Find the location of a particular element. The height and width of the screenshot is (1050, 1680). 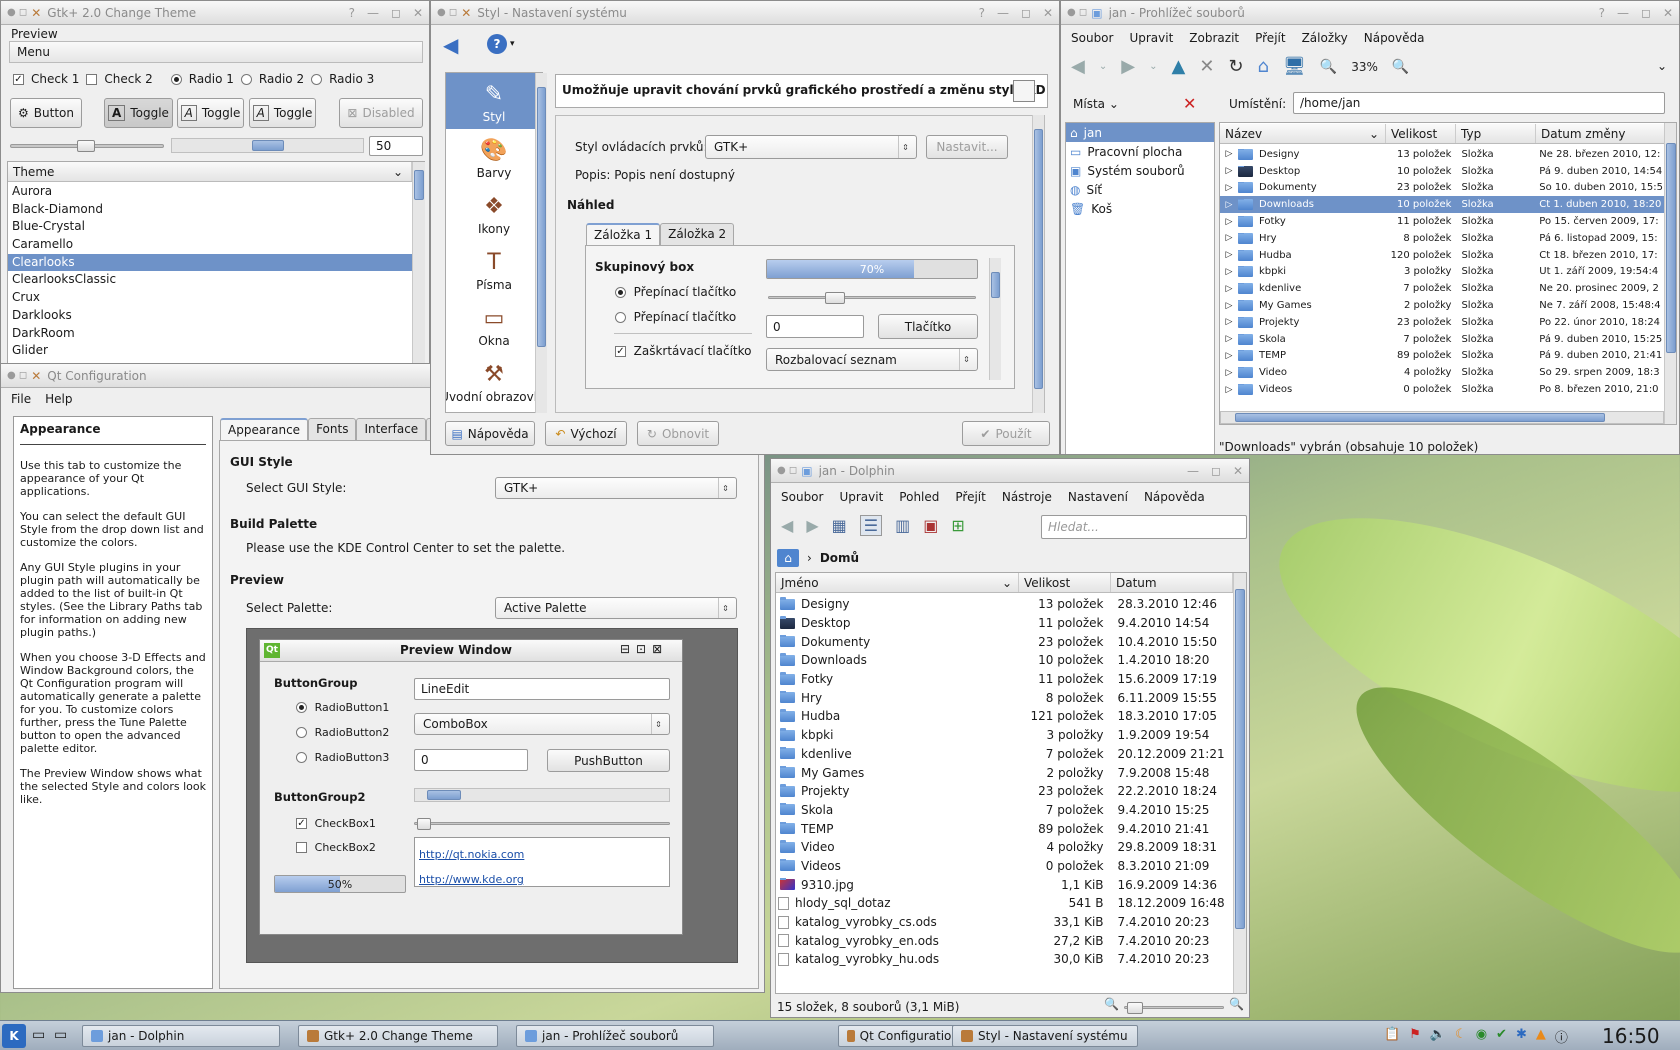

theme-item: Black-Diamond is located at coordinates (210, 210).